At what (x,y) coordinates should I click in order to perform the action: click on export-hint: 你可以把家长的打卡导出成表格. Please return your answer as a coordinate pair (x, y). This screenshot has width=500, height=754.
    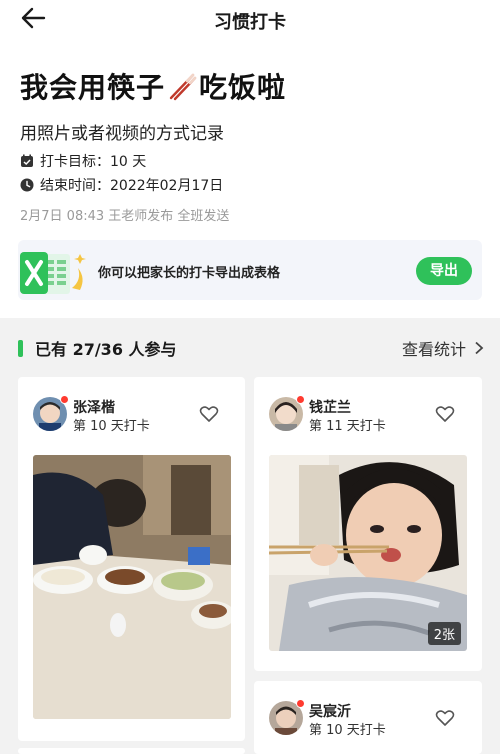
    Looking at the image, I should click on (189, 273).